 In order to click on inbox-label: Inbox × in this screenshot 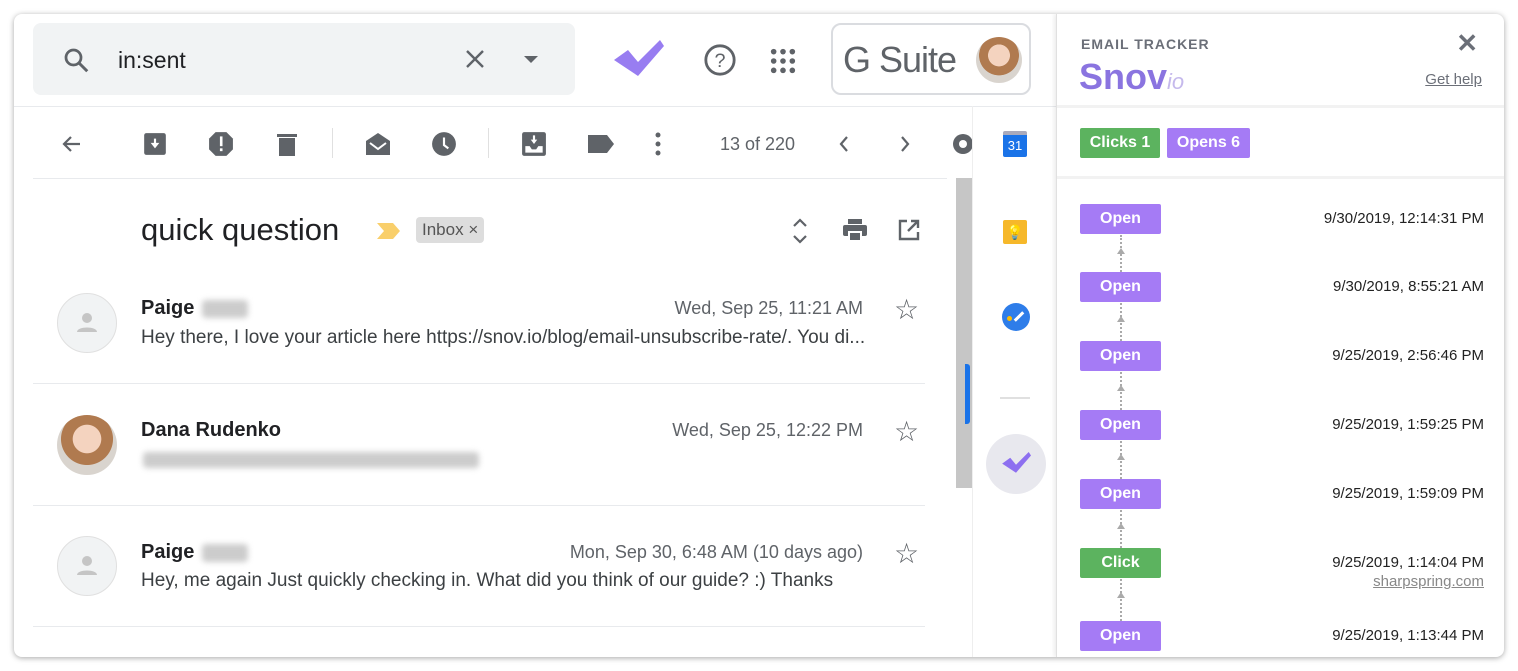, I will do `click(450, 230)`.